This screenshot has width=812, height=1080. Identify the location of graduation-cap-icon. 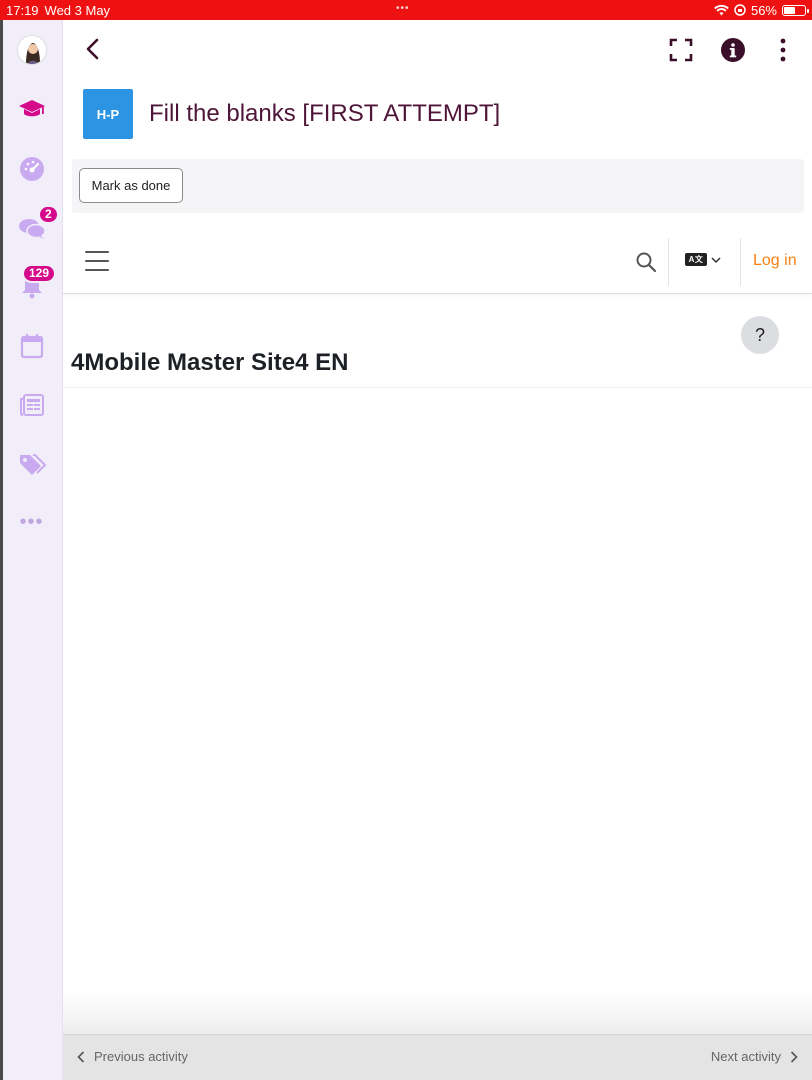
(31, 108).